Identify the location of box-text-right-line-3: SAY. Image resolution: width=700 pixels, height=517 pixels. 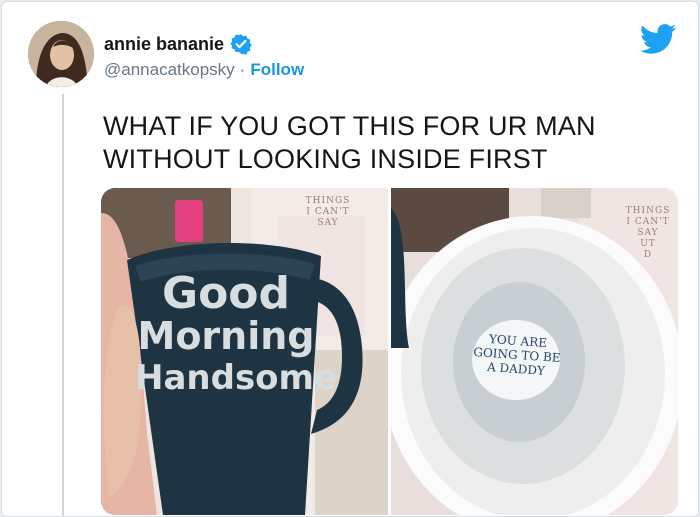
(648, 233).